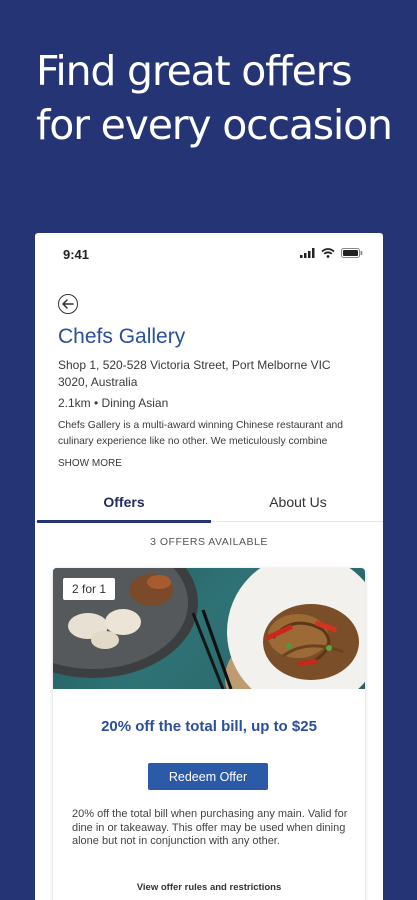  I want to click on battery-icon, so click(352, 253).